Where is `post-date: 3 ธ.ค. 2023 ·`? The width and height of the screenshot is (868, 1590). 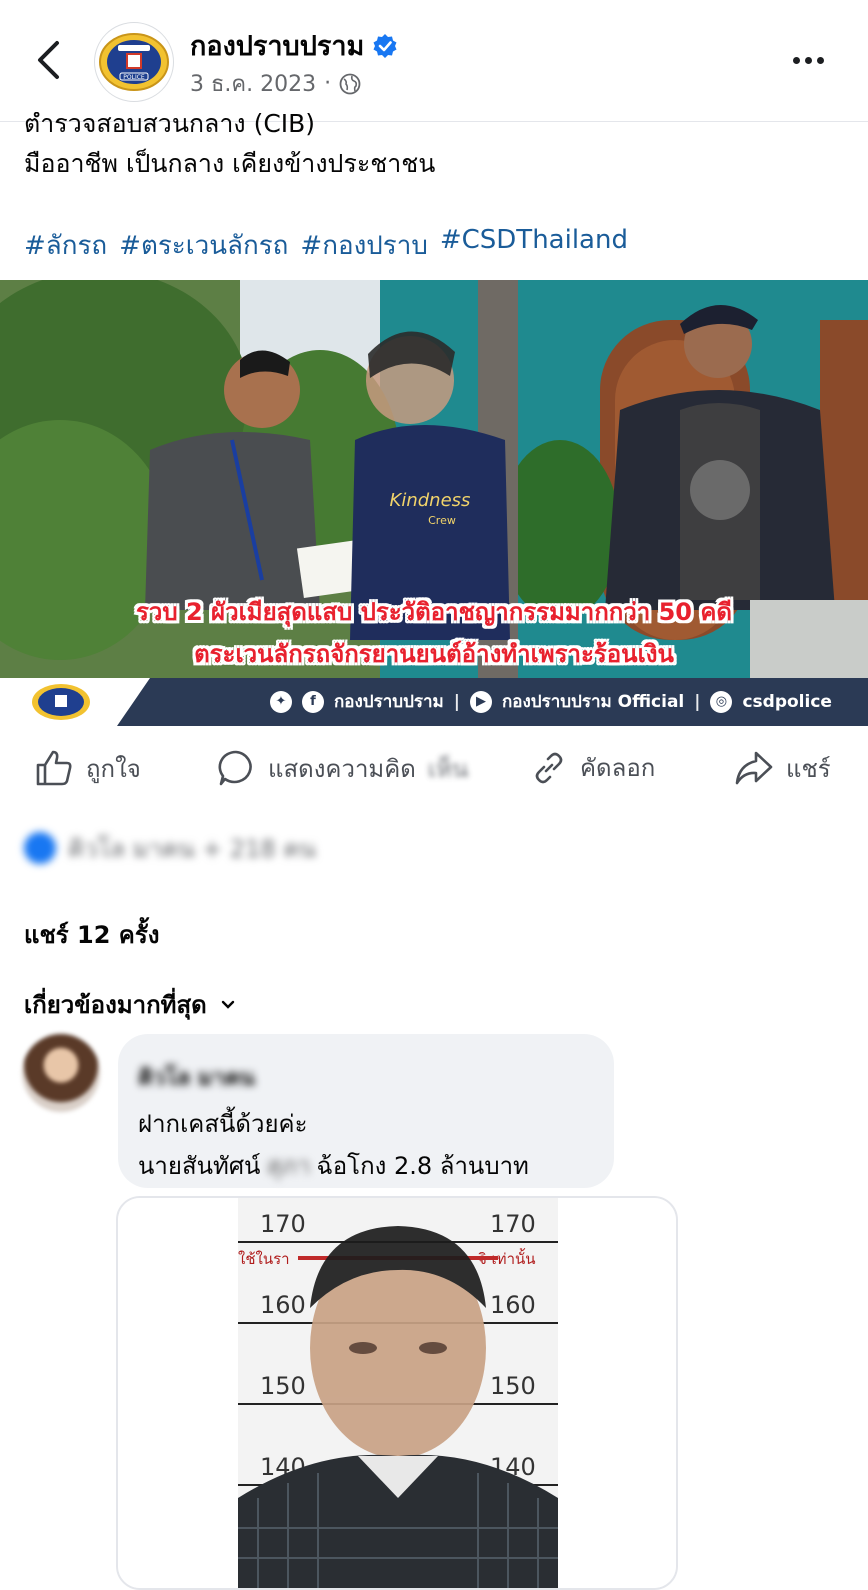
post-date: 3 ธ.ค. 2023 · is located at coordinates (275, 83).